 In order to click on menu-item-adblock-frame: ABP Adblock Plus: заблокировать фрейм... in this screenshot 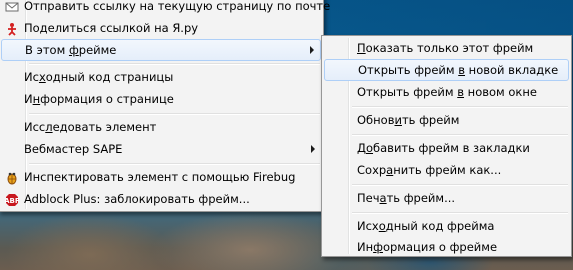, I will do `click(161, 199)`.